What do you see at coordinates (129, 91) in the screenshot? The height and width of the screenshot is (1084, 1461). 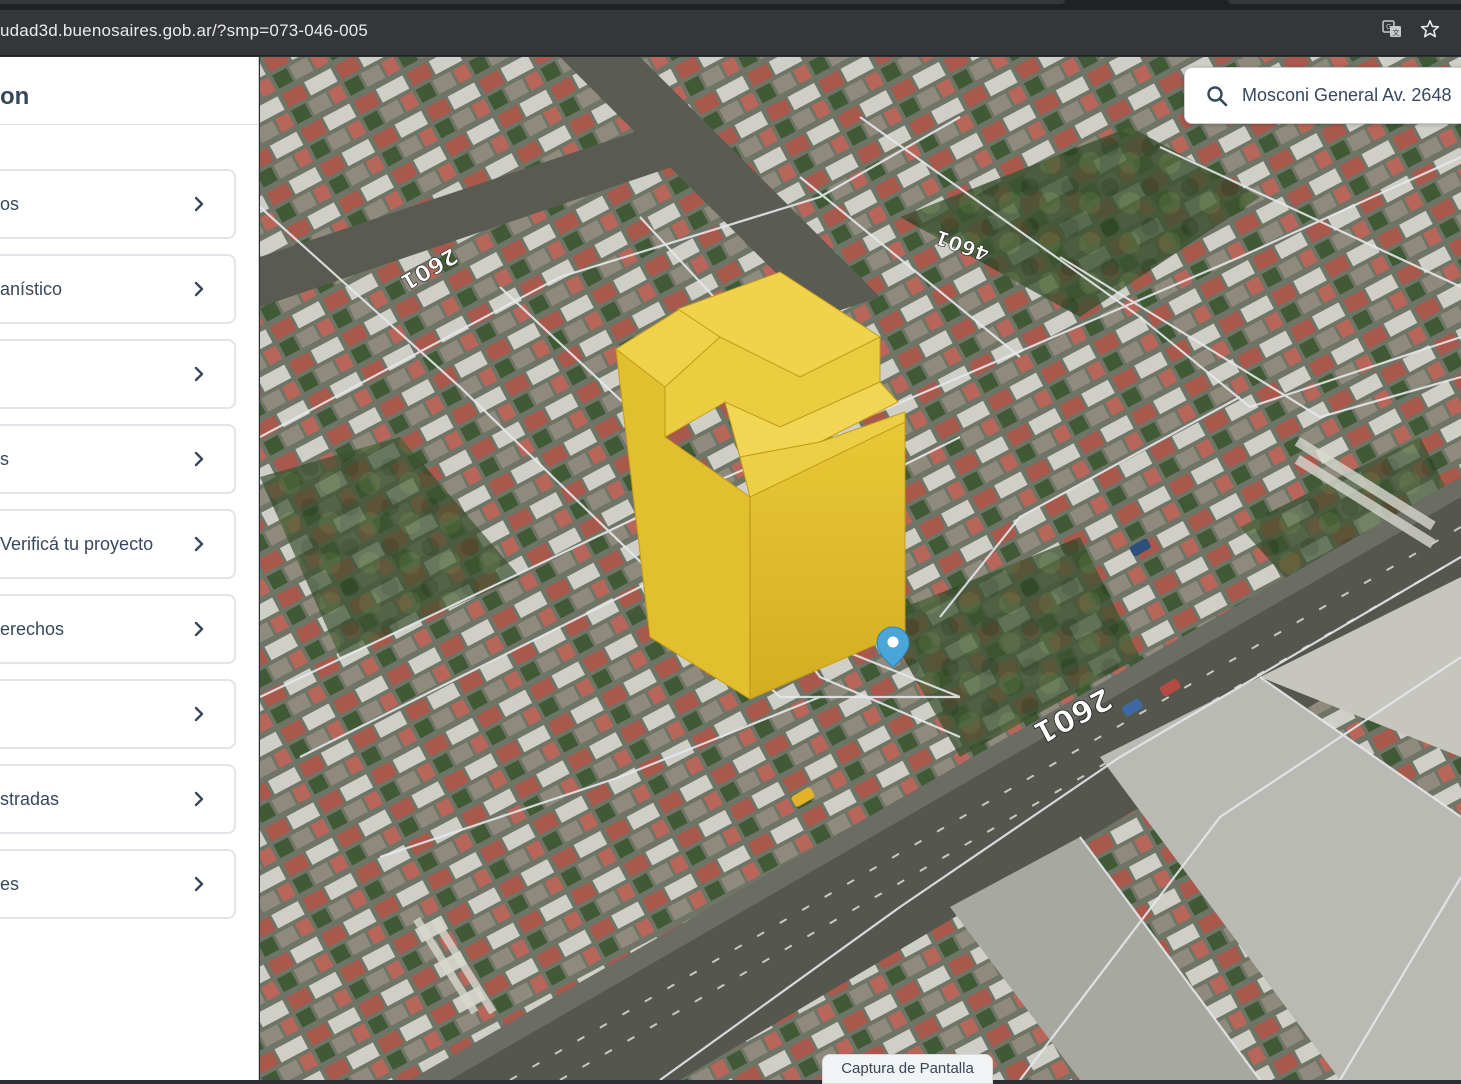 I see `sidebar-header: on` at bounding box center [129, 91].